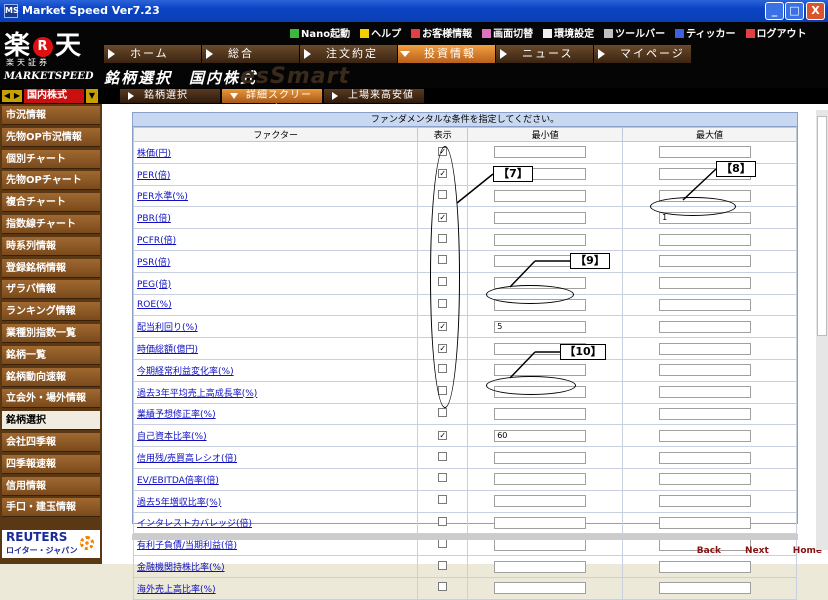 The width and height of the screenshot is (828, 600). What do you see at coordinates (794, 11) in the screenshot?
I see `maximize-button: □` at bounding box center [794, 11].